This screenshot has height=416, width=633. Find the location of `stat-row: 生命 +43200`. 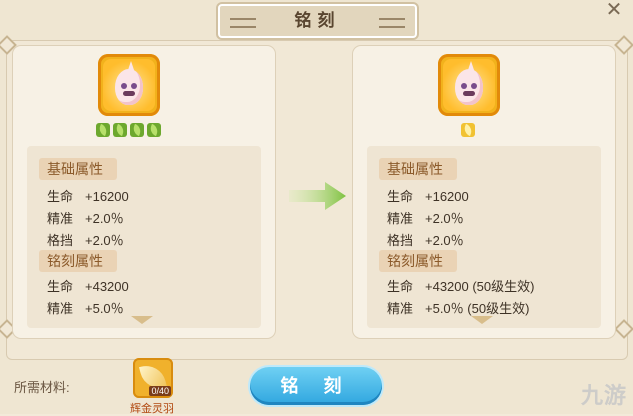

stat-row: 生命 +43200 is located at coordinates (88, 285).